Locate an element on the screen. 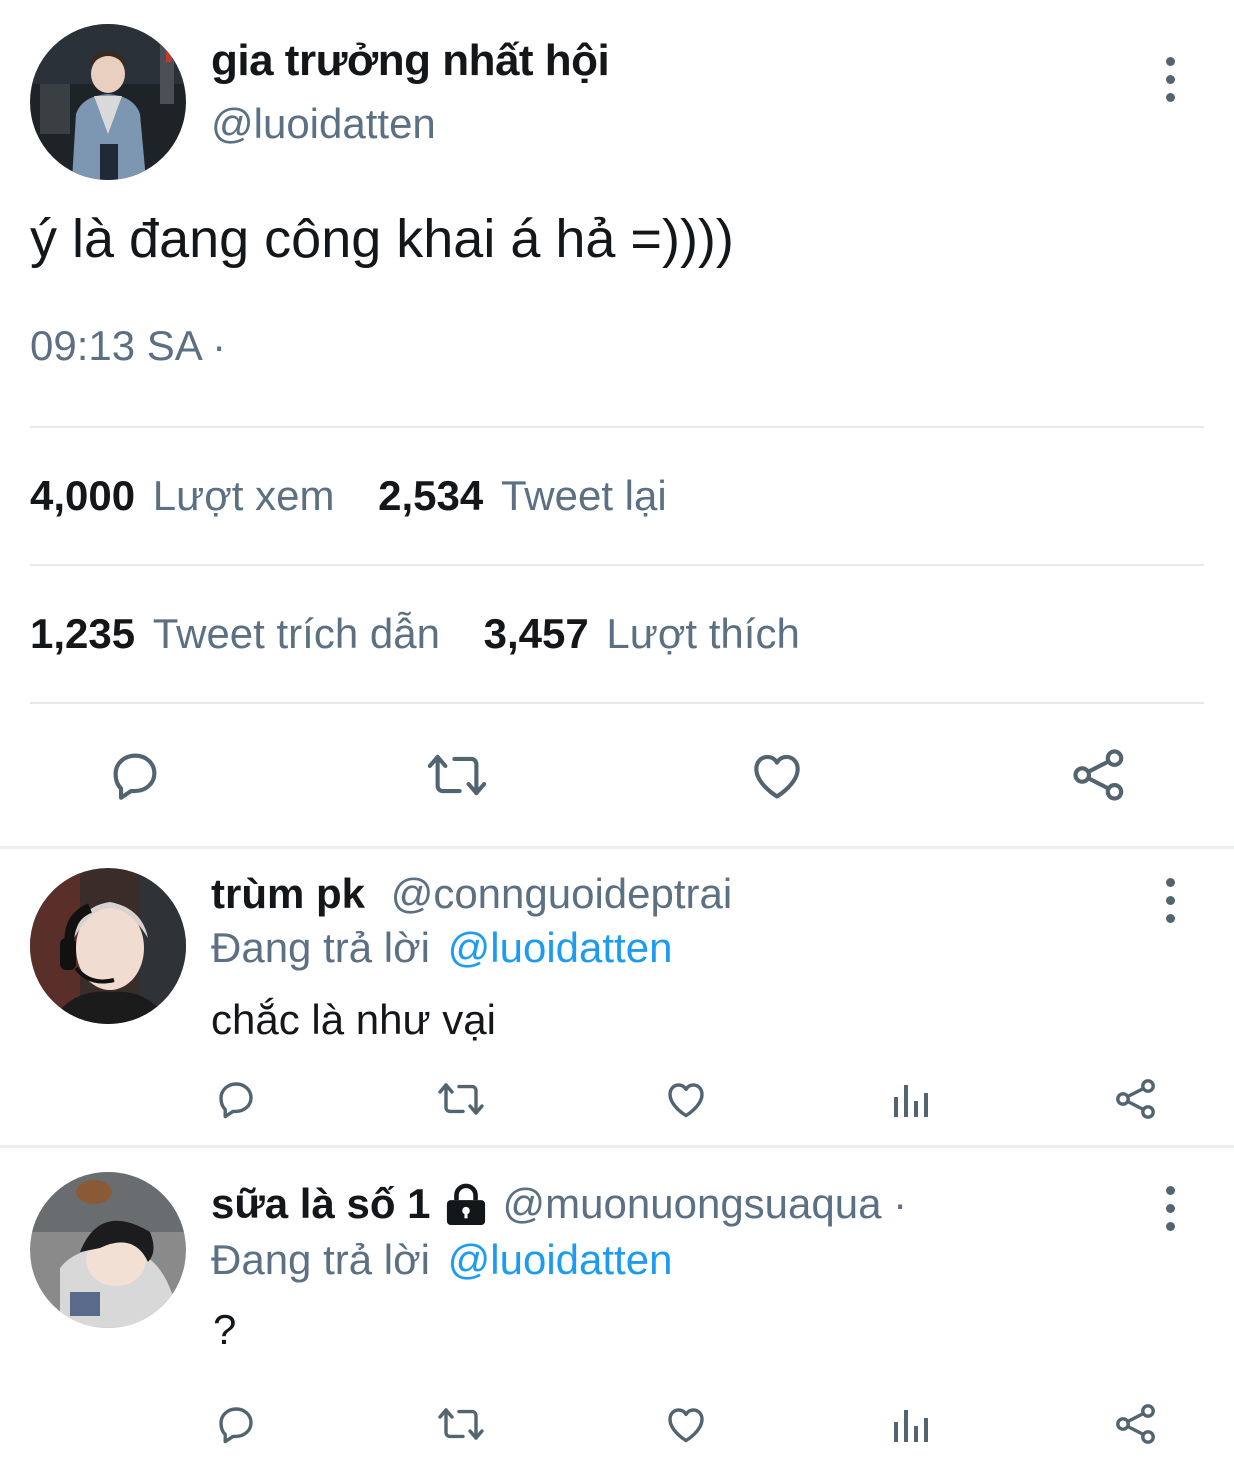  author-avatar is located at coordinates (108, 102).